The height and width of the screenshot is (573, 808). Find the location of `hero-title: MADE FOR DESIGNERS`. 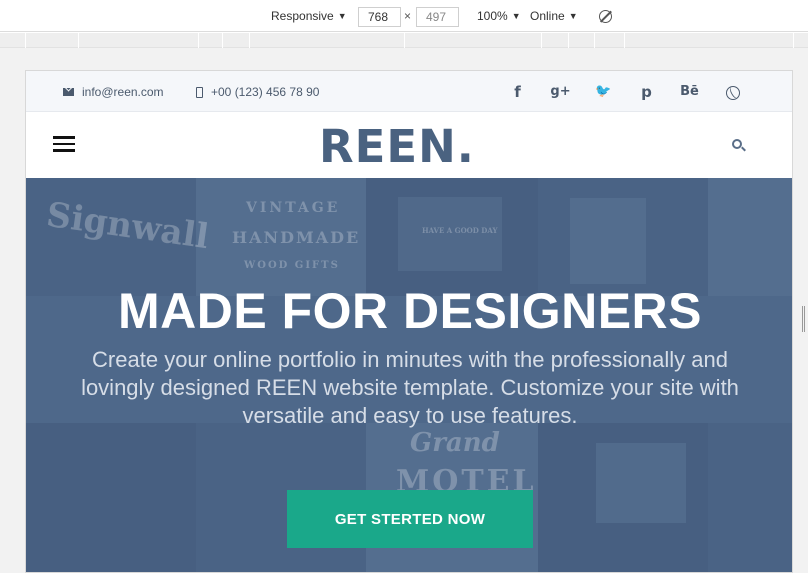

hero-title: MADE FOR DESIGNERS is located at coordinates (410, 311).